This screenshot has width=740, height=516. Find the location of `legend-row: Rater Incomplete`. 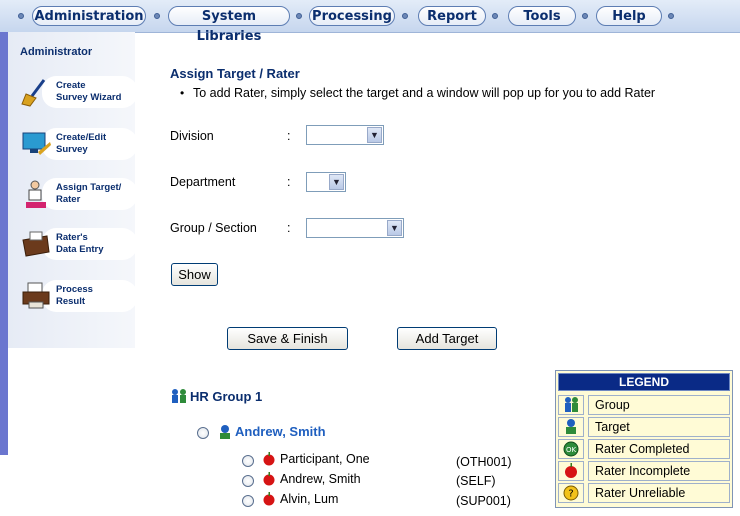

legend-row: Rater Incomplete is located at coordinates (644, 471).